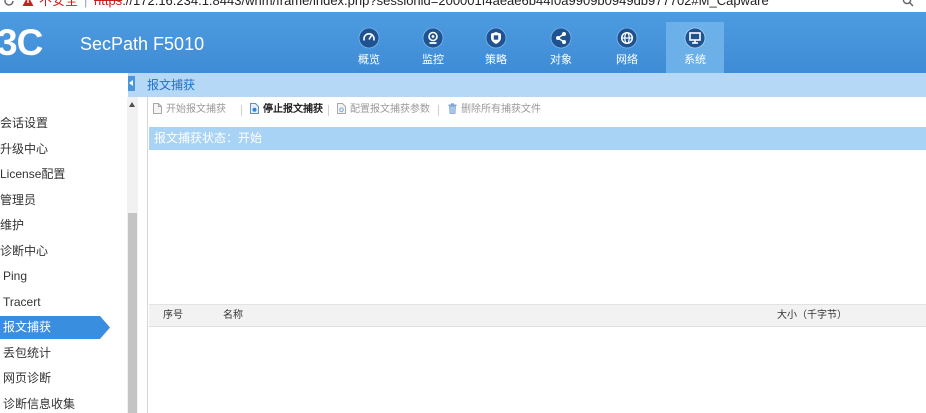 Image resolution: width=926 pixels, height=413 pixels. I want to click on sidebar-item-diag-info-collect: 诊断信息收集, so click(63, 402).